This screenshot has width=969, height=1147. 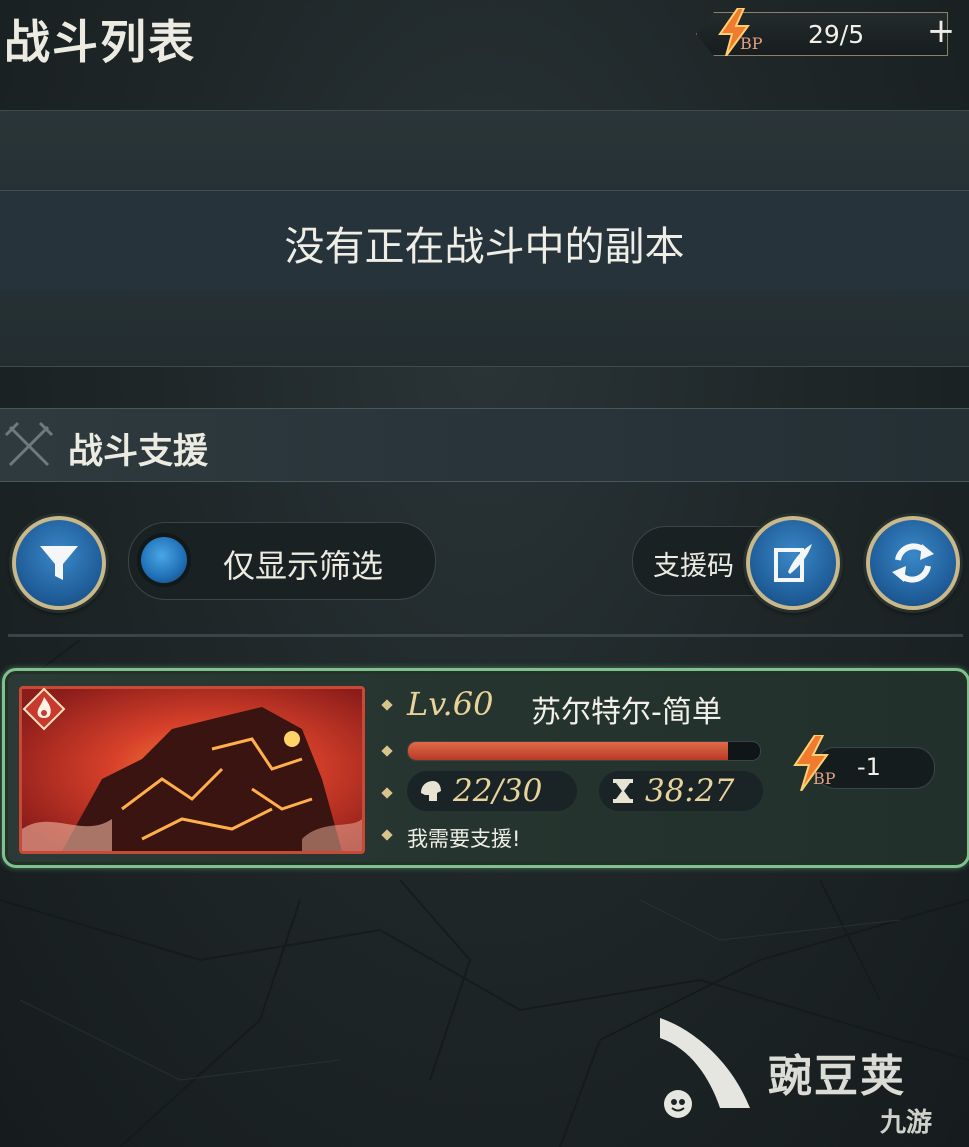 I want to click on section-title: 战斗支援, so click(x=138, y=452).